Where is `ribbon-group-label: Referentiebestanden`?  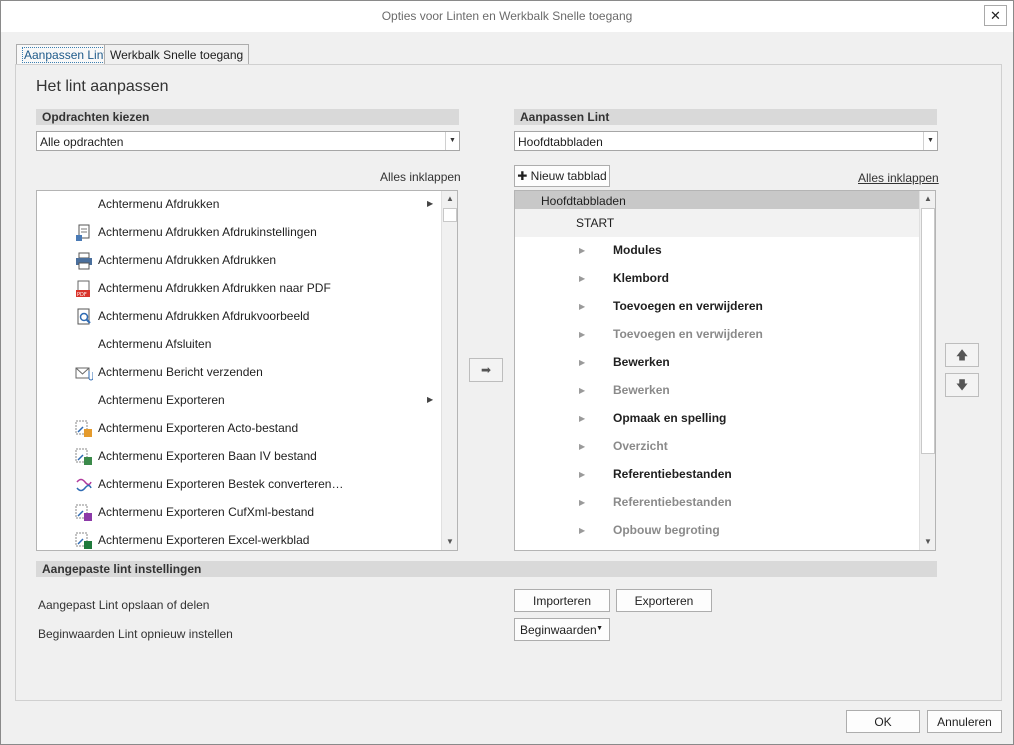
ribbon-group-label: Referentiebestanden is located at coordinates (672, 474).